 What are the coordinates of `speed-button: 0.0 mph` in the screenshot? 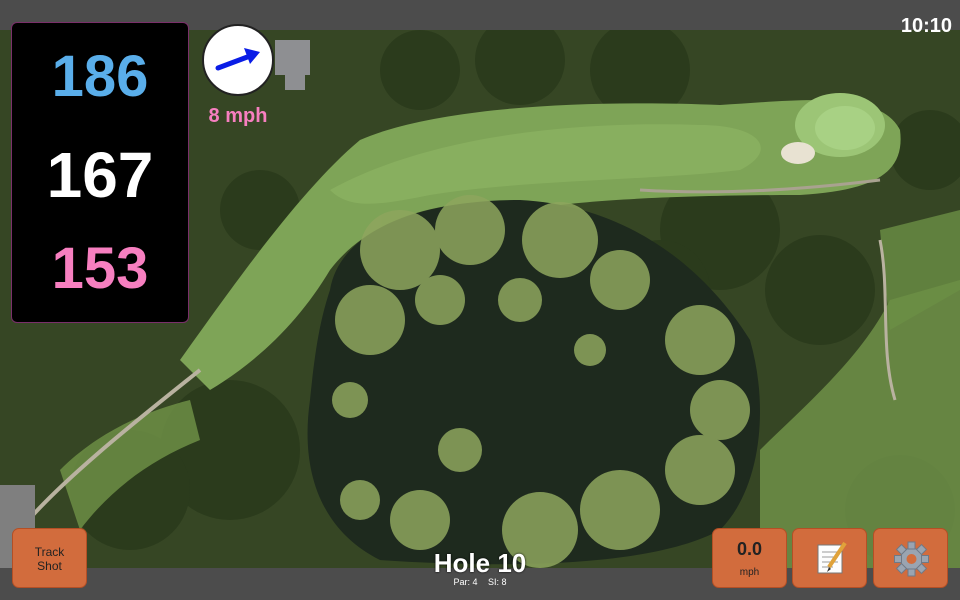 It's located at (749, 558).